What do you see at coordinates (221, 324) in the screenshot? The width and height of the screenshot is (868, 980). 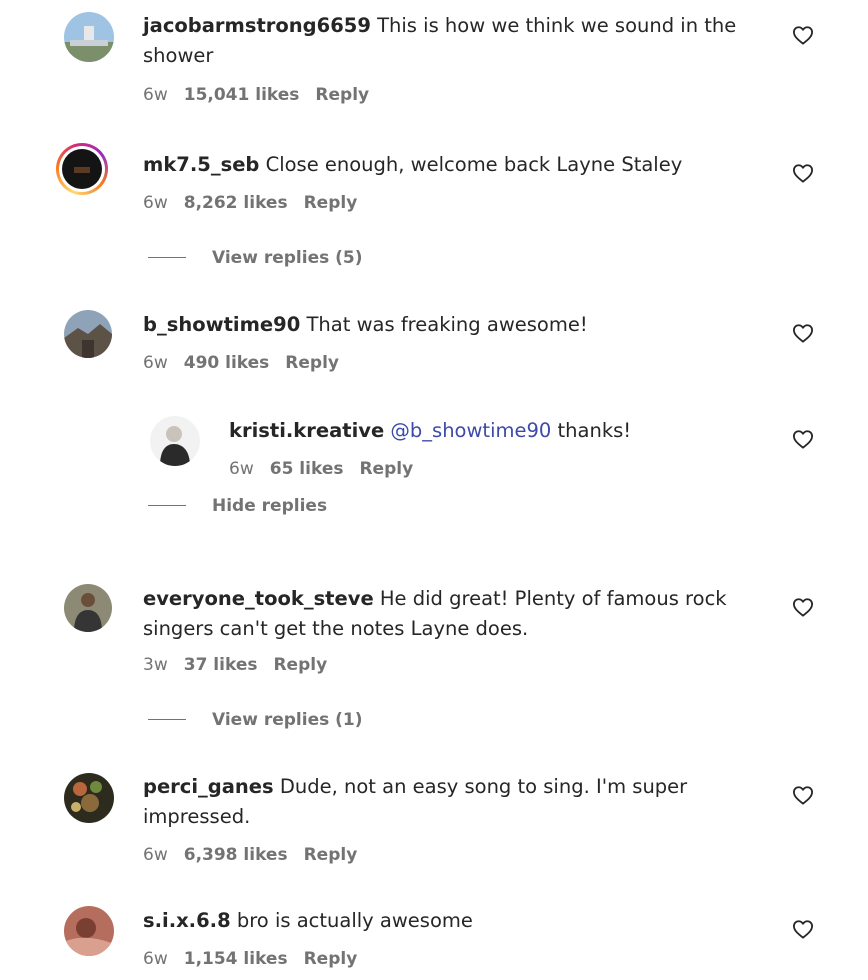 I see `comment-username: b_showtime90` at bounding box center [221, 324].